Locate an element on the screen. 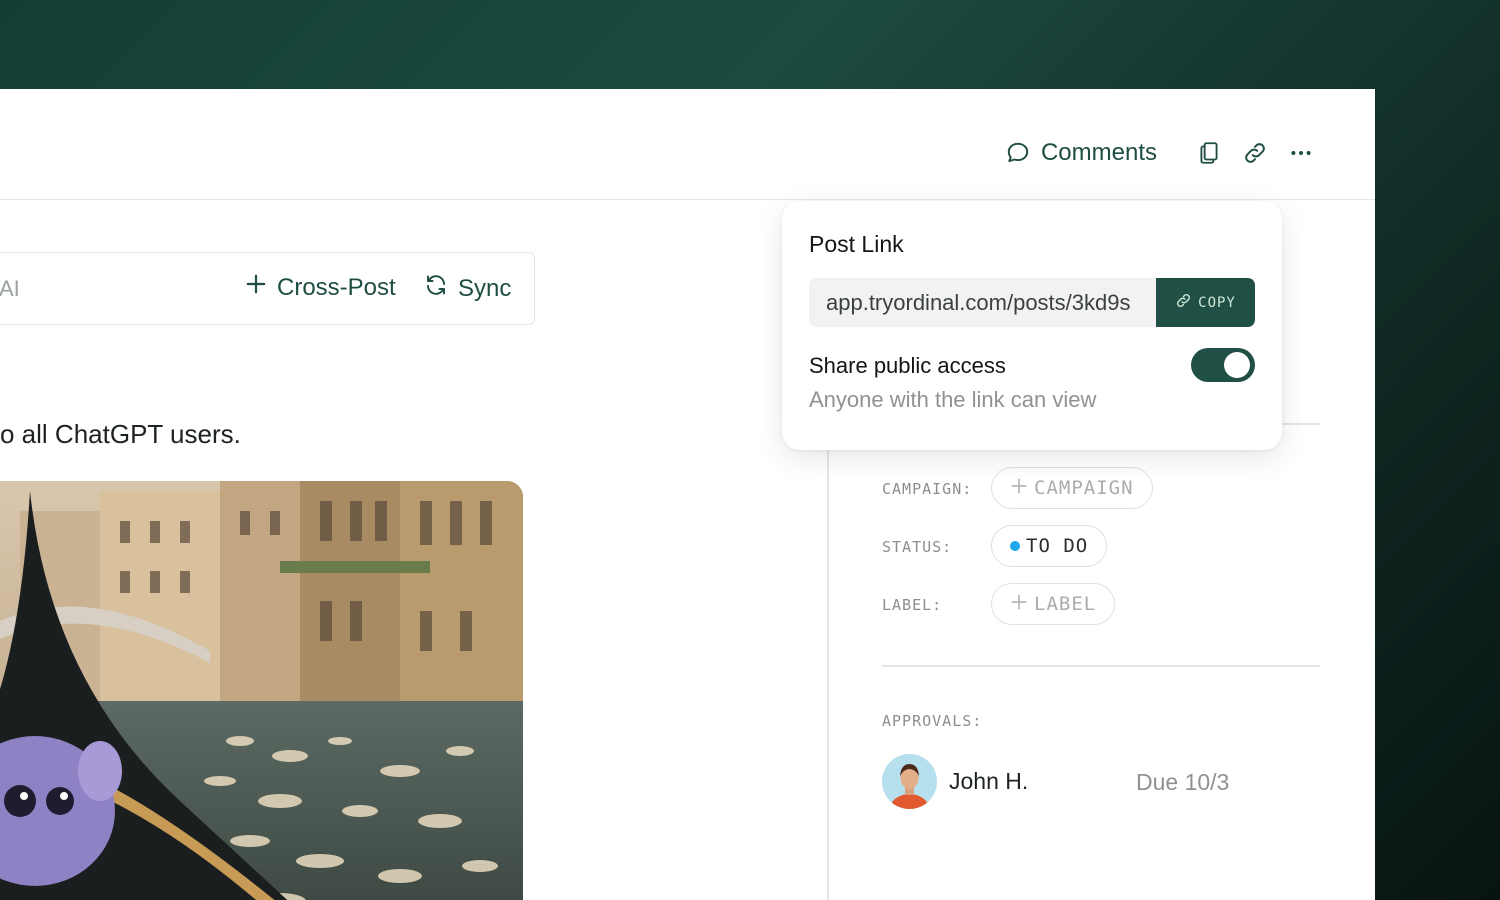 The height and width of the screenshot is (900, 1500). cross-post-button: Cross-Post is located at coordinates (320, 287).